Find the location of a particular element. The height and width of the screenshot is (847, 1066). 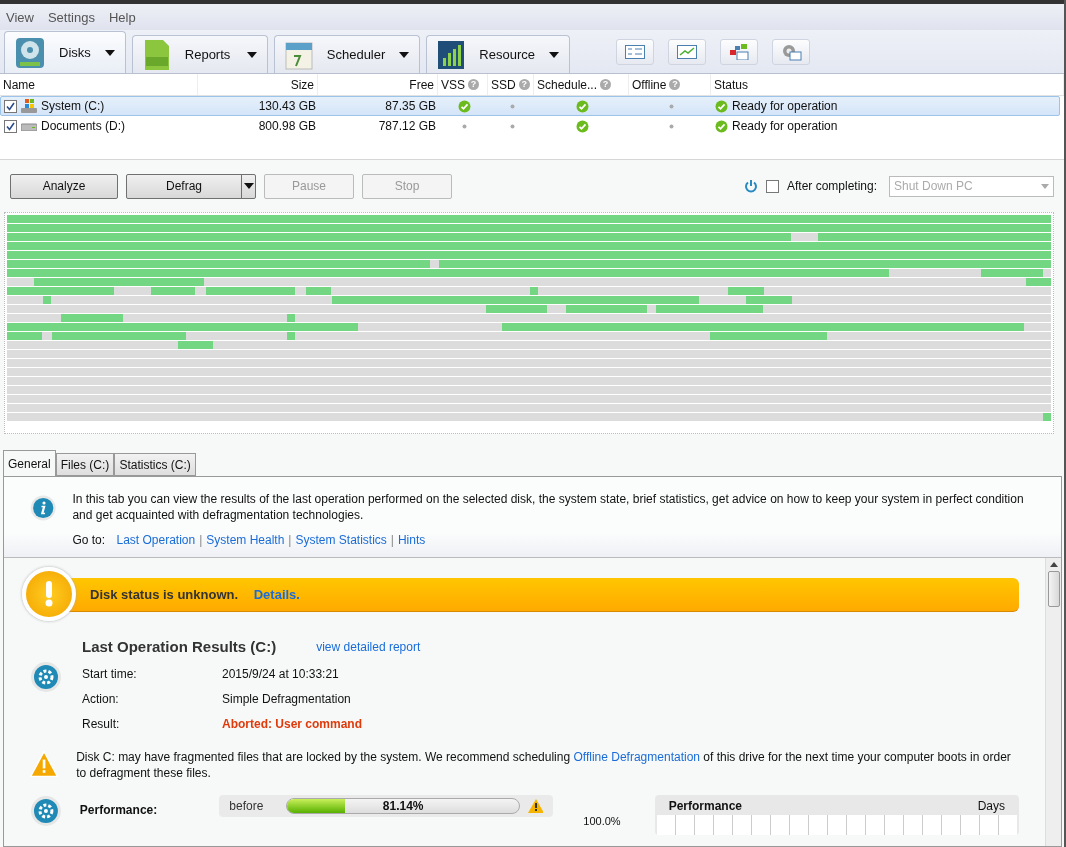

column-header: Status is located at coordinates (887, 84).